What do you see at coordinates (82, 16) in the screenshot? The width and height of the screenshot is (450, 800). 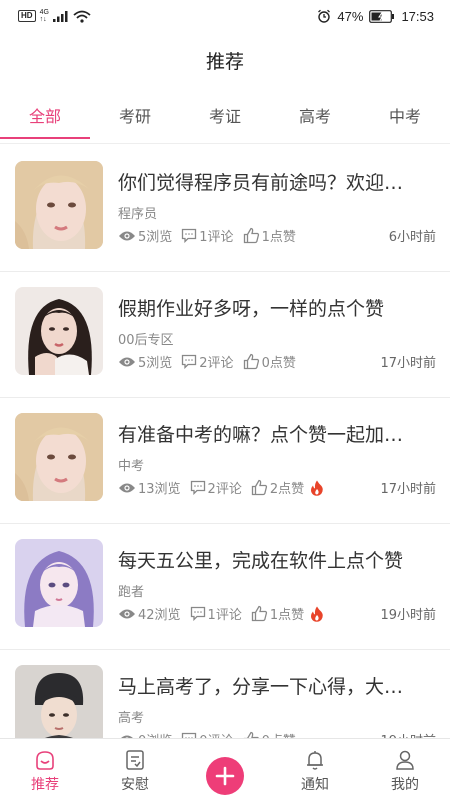 I see `wifi-icon` at bounding box center [82, 16].